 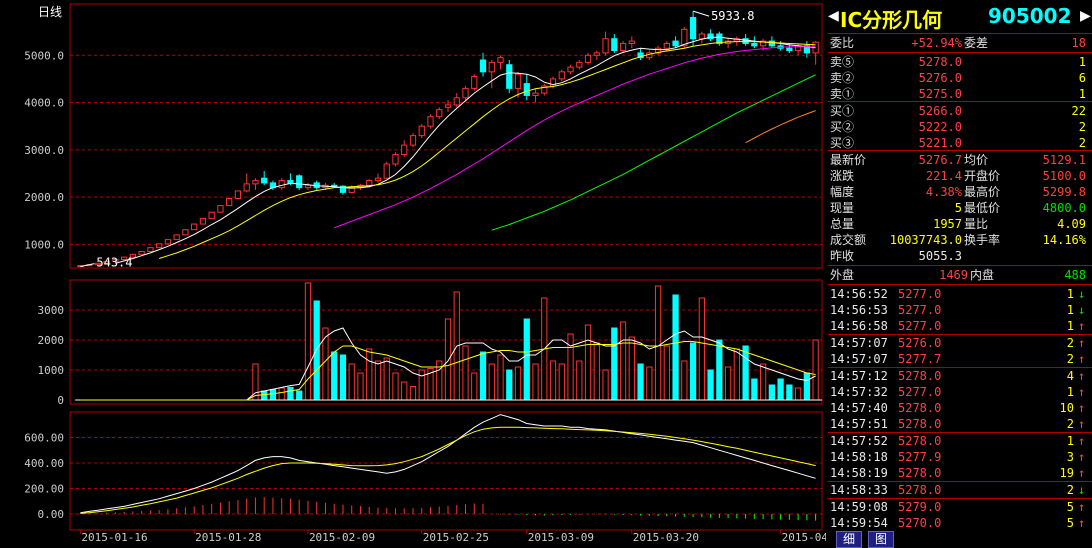 I want to click on tick-time: 14:57:12, so click(x=859, y=376).